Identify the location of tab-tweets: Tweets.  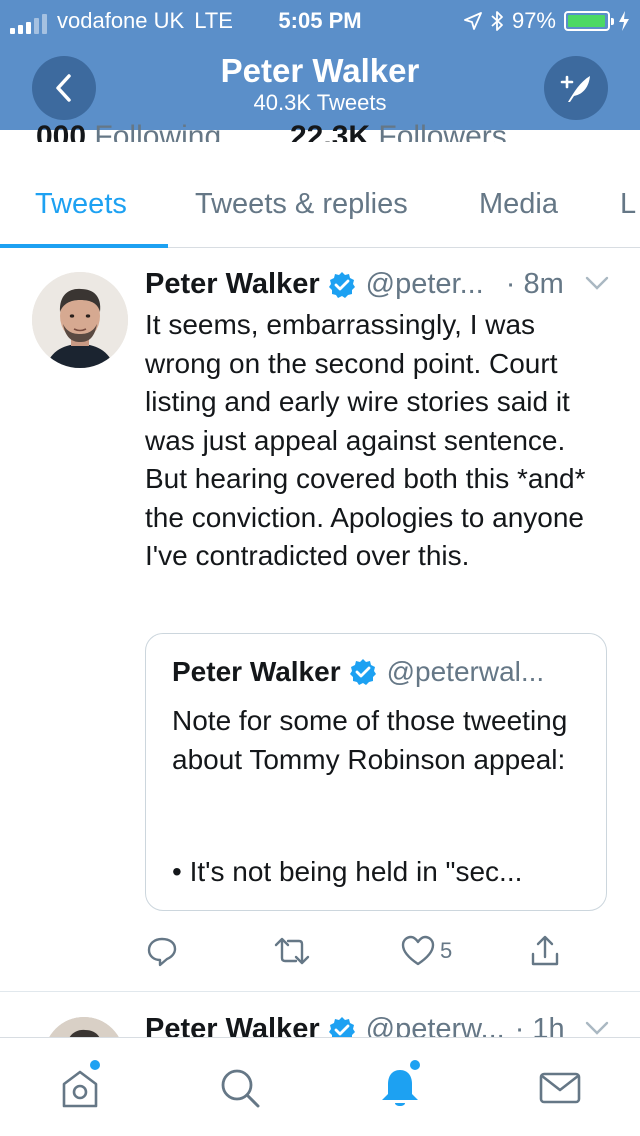
(81, 204).